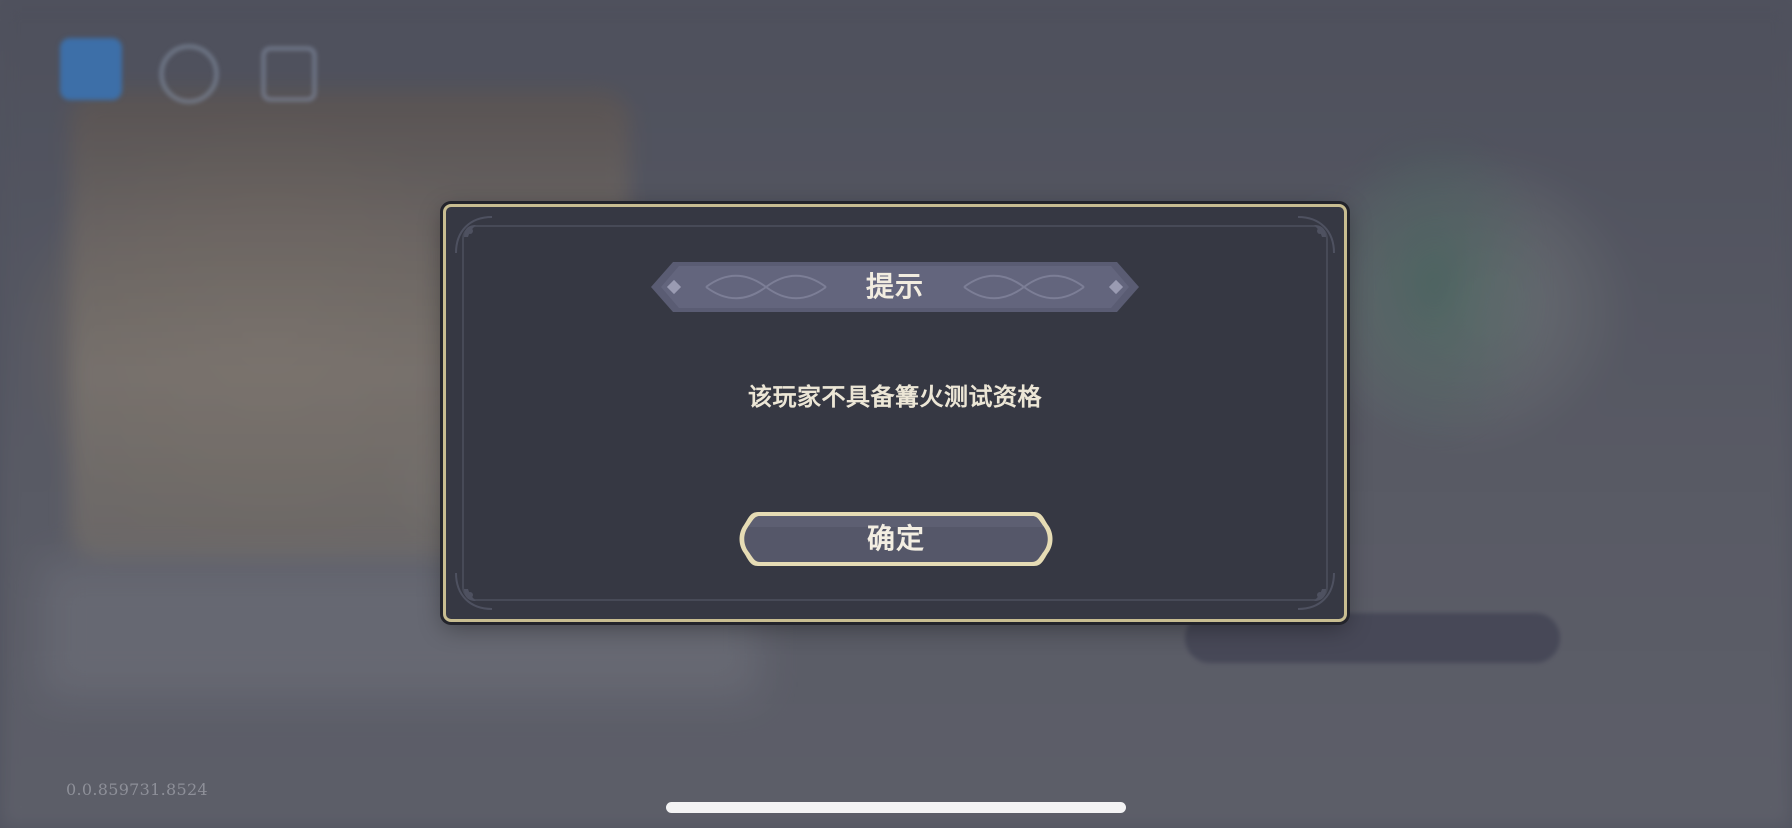 This screenshot has height=828, width=1792. I want to click on dialog-message: 该玩家不具备篝火测试资格, so click(895, 396).